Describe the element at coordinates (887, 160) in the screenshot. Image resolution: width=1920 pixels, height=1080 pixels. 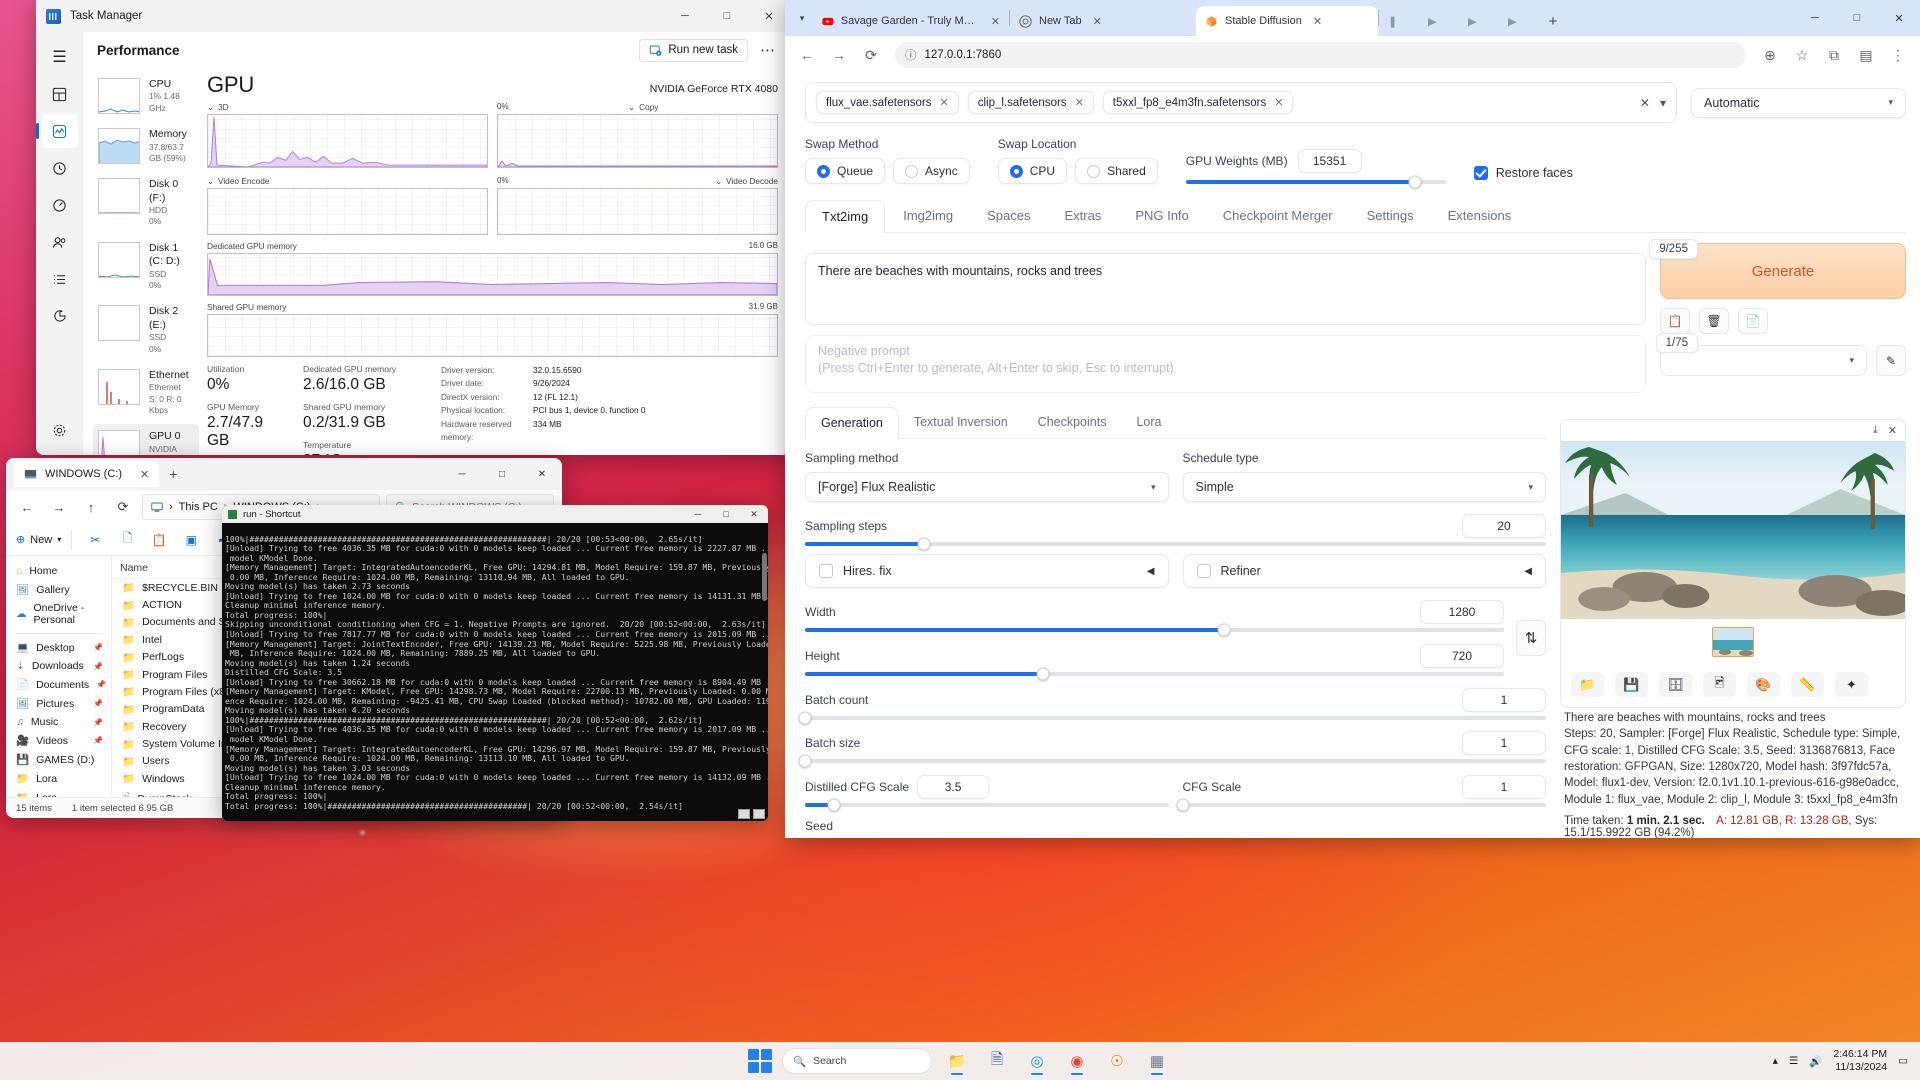
I see `swap-method-group: Swap Method Queue Async` at that location.